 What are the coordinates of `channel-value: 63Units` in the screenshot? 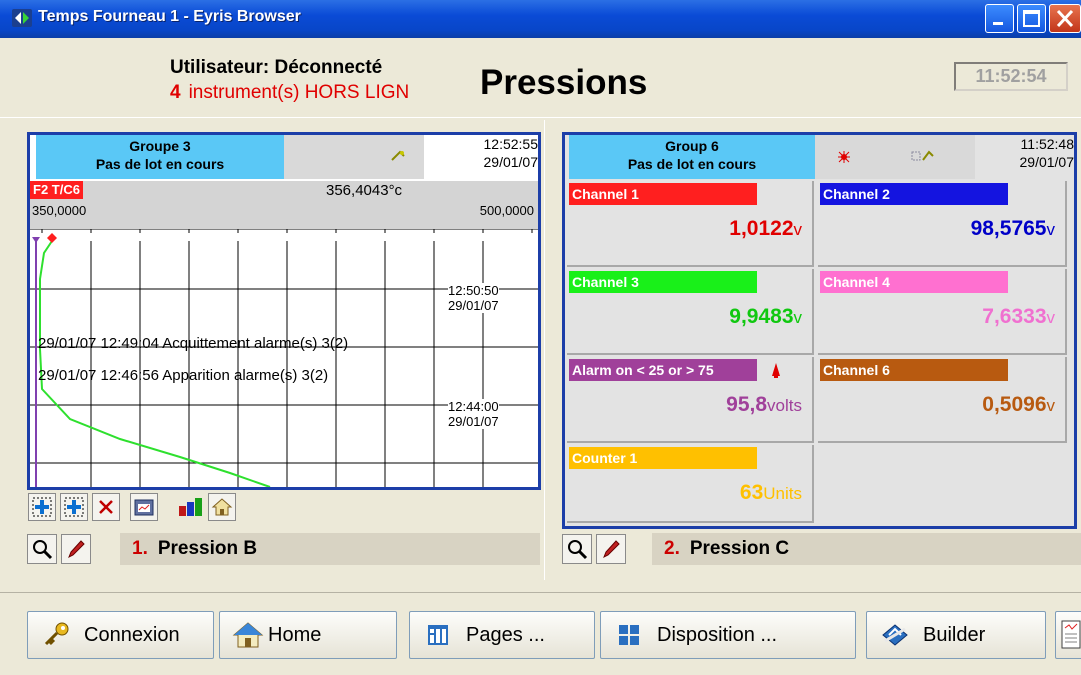 It's located at (771, 493).